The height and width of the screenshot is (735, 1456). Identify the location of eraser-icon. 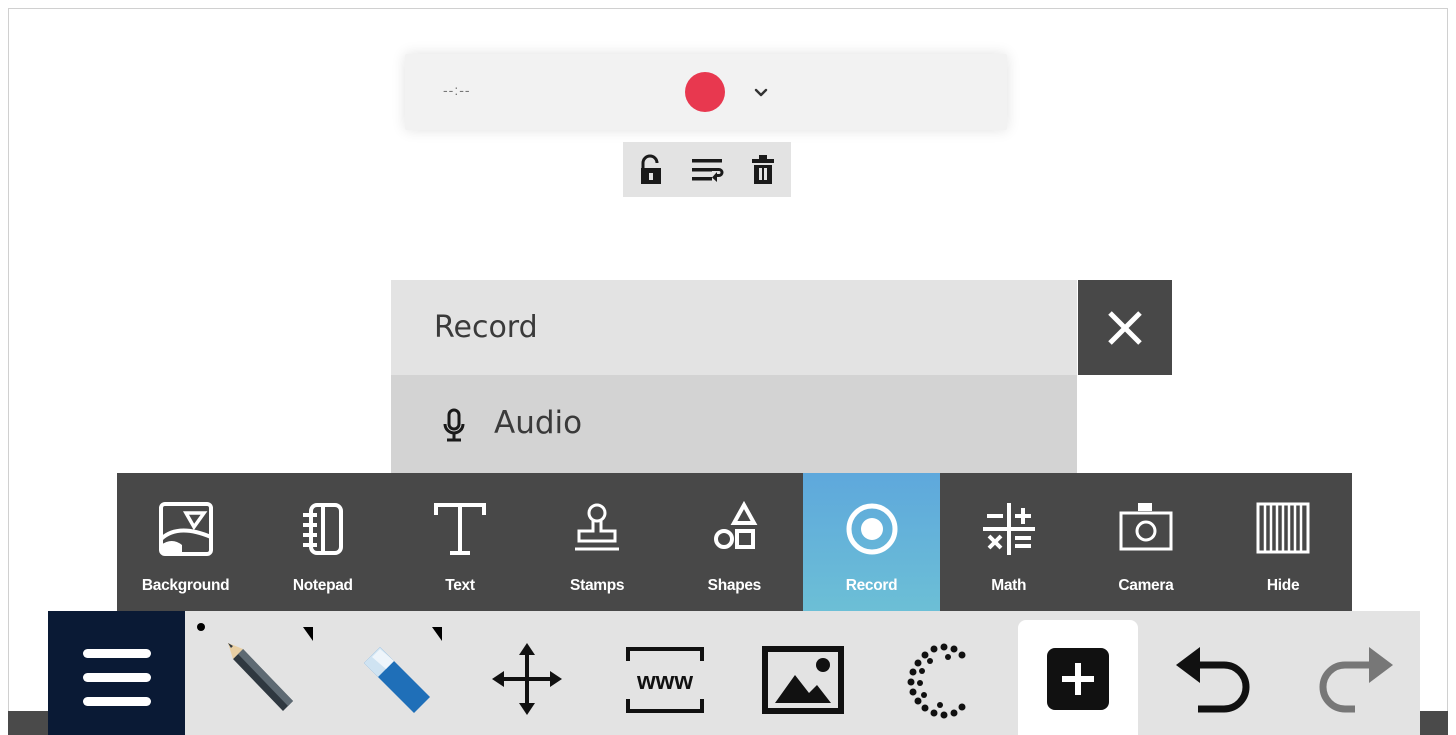
(403, 670).